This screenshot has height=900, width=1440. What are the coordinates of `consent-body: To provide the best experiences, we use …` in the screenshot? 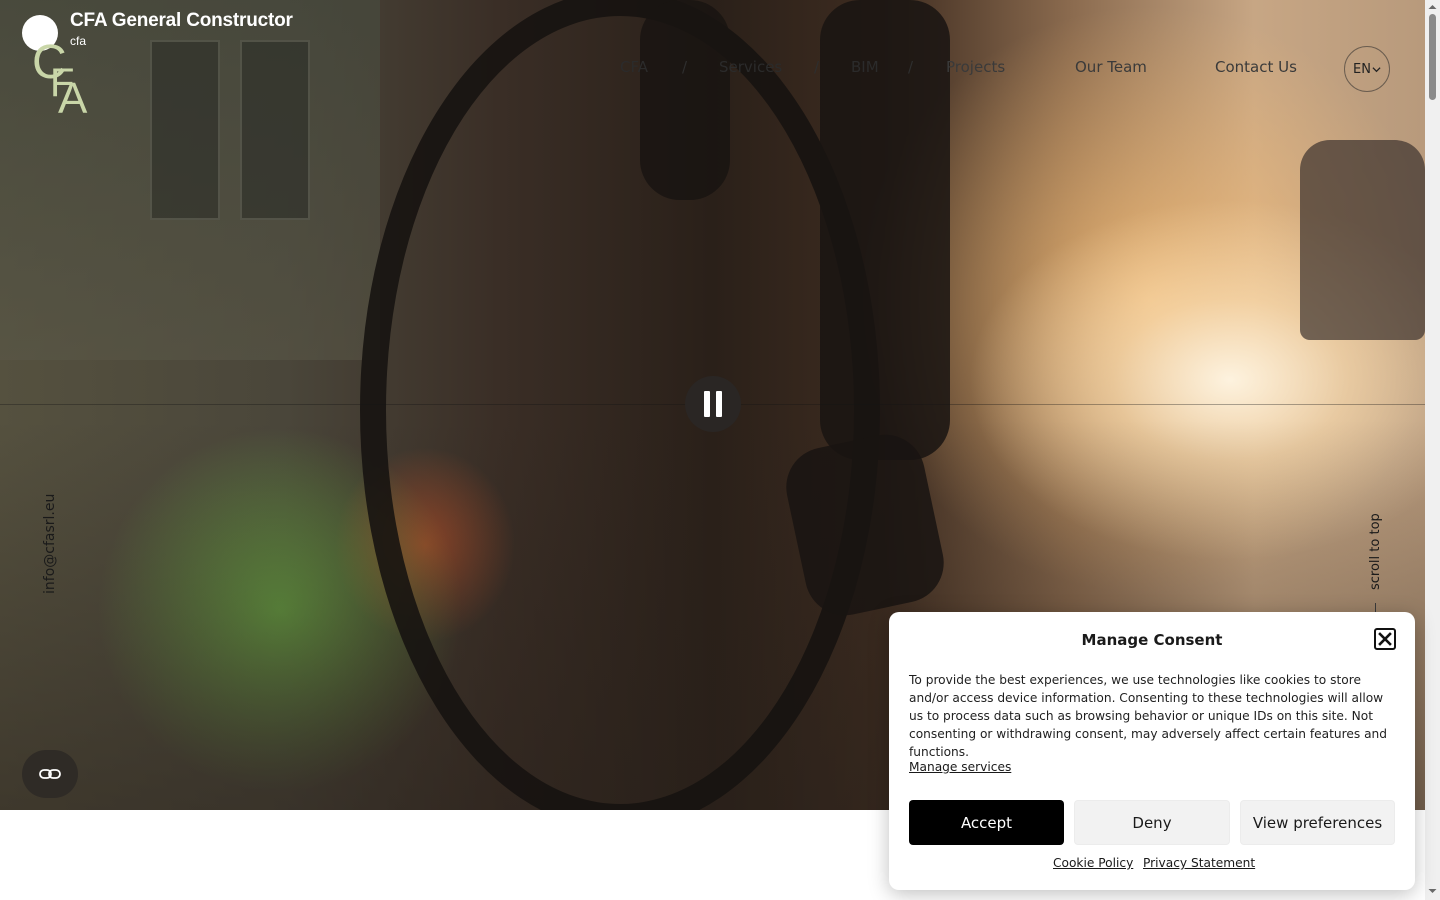 It's located at (1148, 716).